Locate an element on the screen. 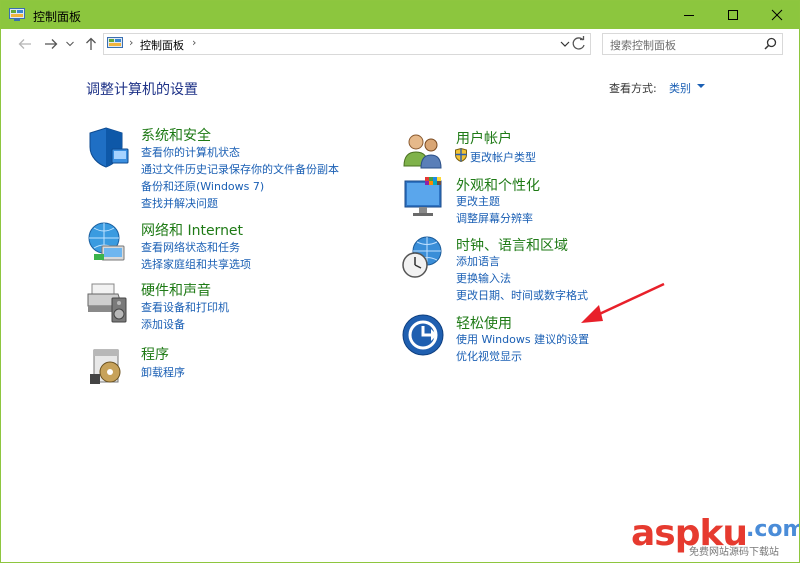  shield-icon is located at coordinates (108, 147).